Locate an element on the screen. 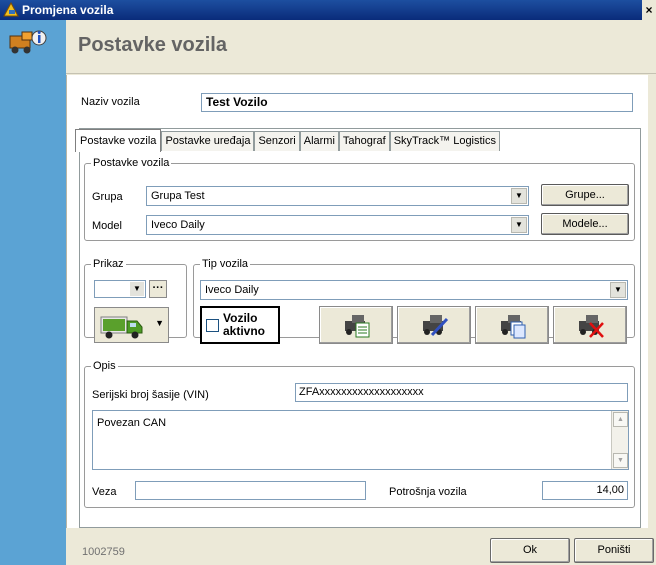 The width and height of the screenshot is (656, 565). vehicle-delete-icon is located at coordinates (591, 326).